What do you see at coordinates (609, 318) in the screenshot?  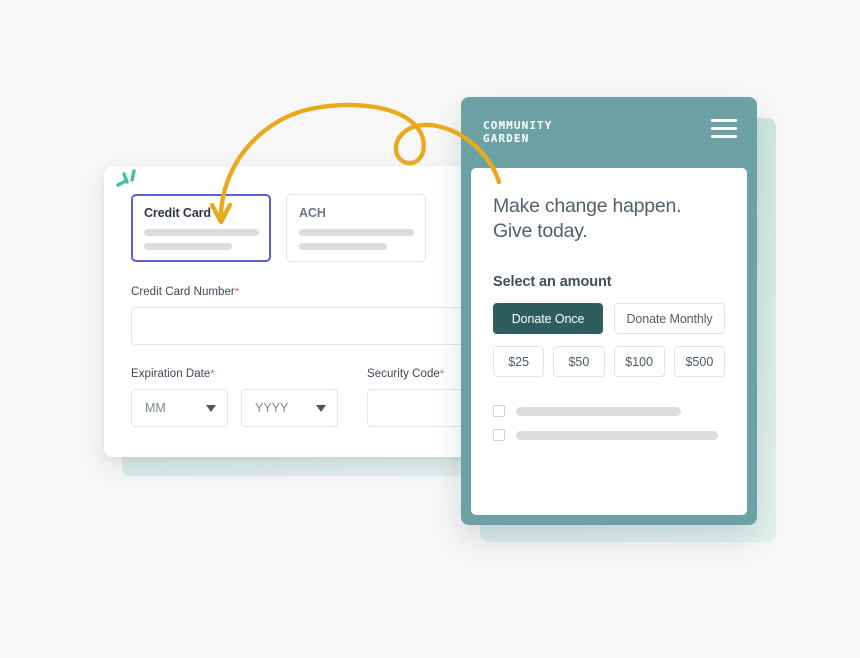 I see `donation-frequency-group: Donate Once Donate Monthly` at bounding box center [609, 318].